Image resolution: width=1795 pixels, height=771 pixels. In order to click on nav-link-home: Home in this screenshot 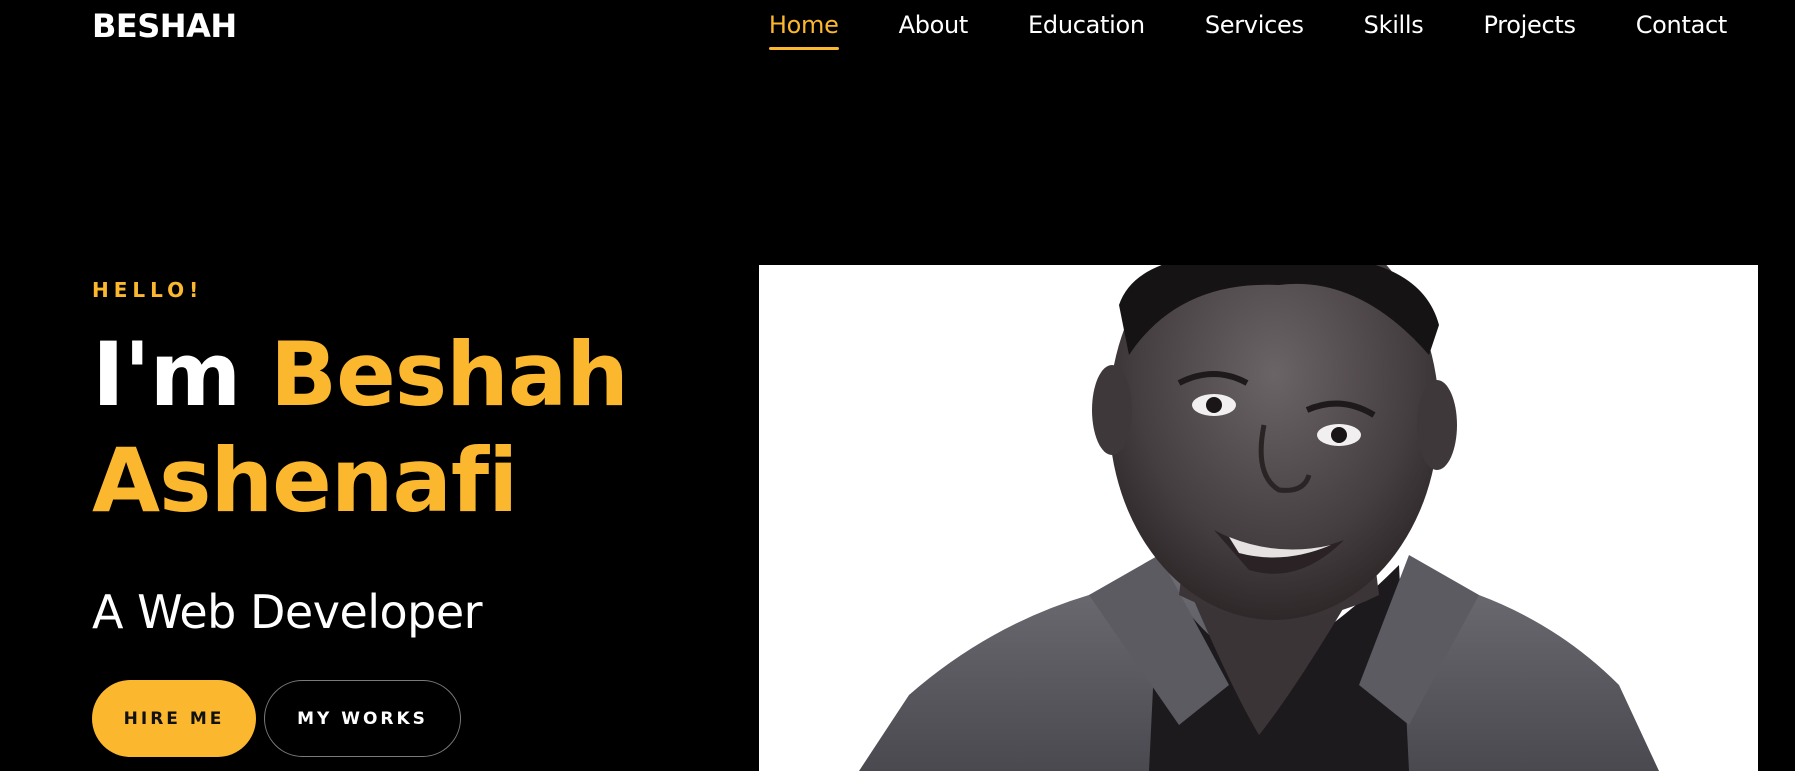, I will do `click(803, 29)`.